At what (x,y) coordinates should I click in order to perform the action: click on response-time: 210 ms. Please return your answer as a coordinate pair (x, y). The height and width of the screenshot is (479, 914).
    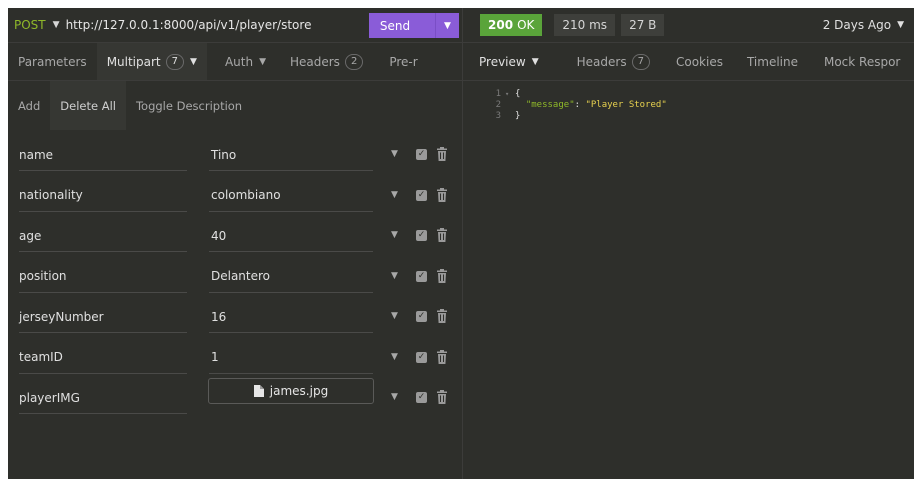
    Looking at the image, I should click on (585, 25).